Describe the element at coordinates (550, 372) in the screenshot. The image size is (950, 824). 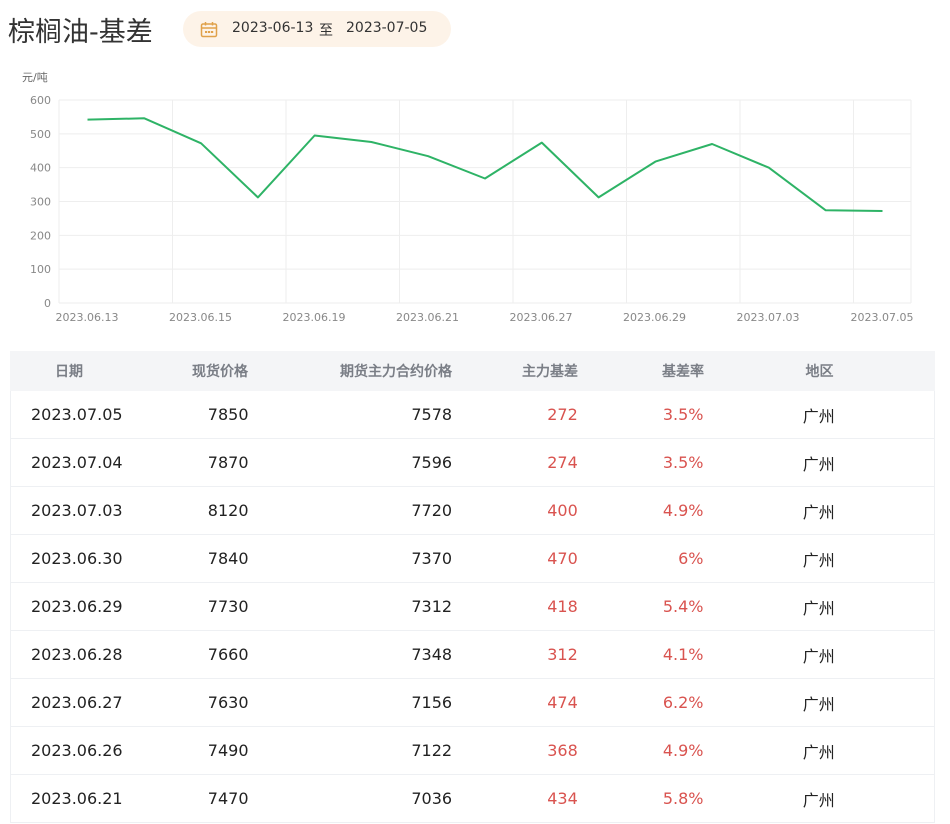
I see `col-header-basis: 主力基差` at that location.